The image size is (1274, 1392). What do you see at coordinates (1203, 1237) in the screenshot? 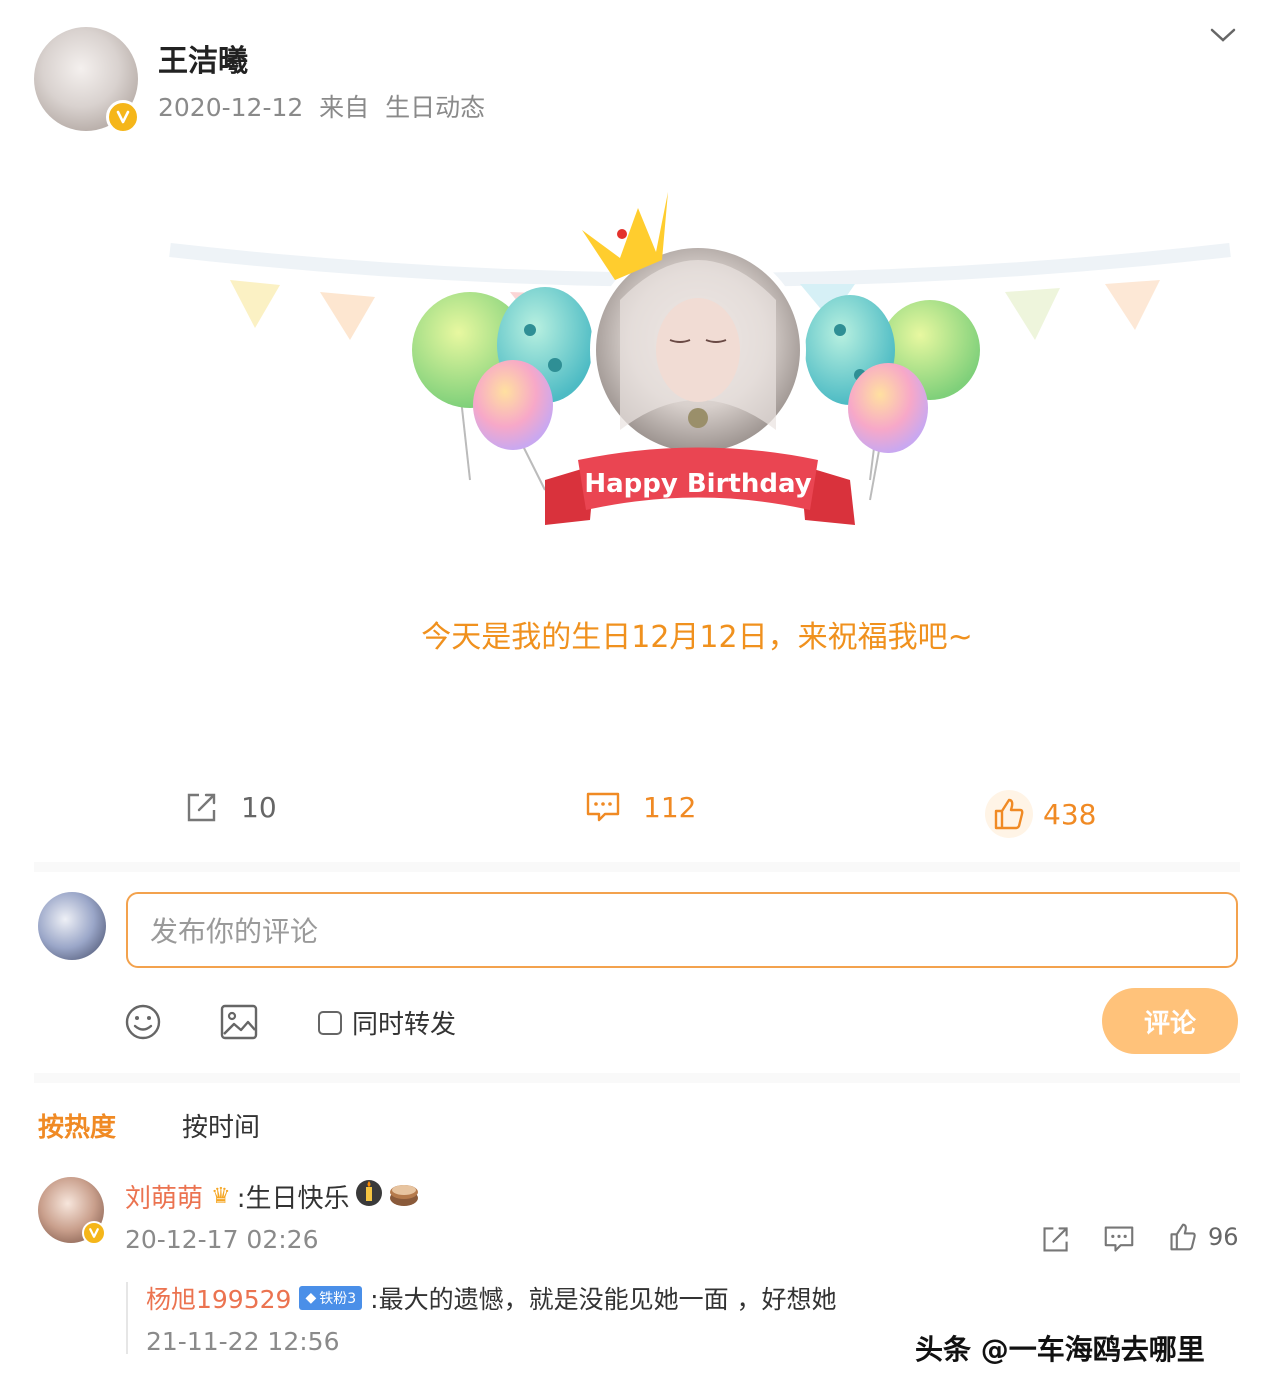
I see `comment-like-button: 96` at bounding box center [1203, 1237].